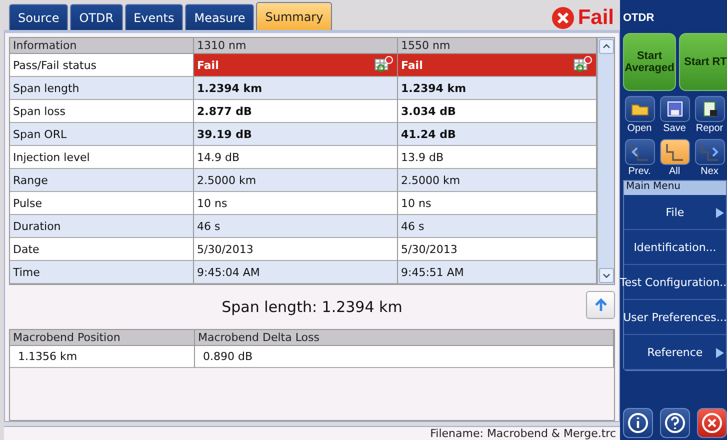 The image size is (727, 440). Describe the element at coordinates (605, 161) in the screenshot. I see `scrollbar` at that location.